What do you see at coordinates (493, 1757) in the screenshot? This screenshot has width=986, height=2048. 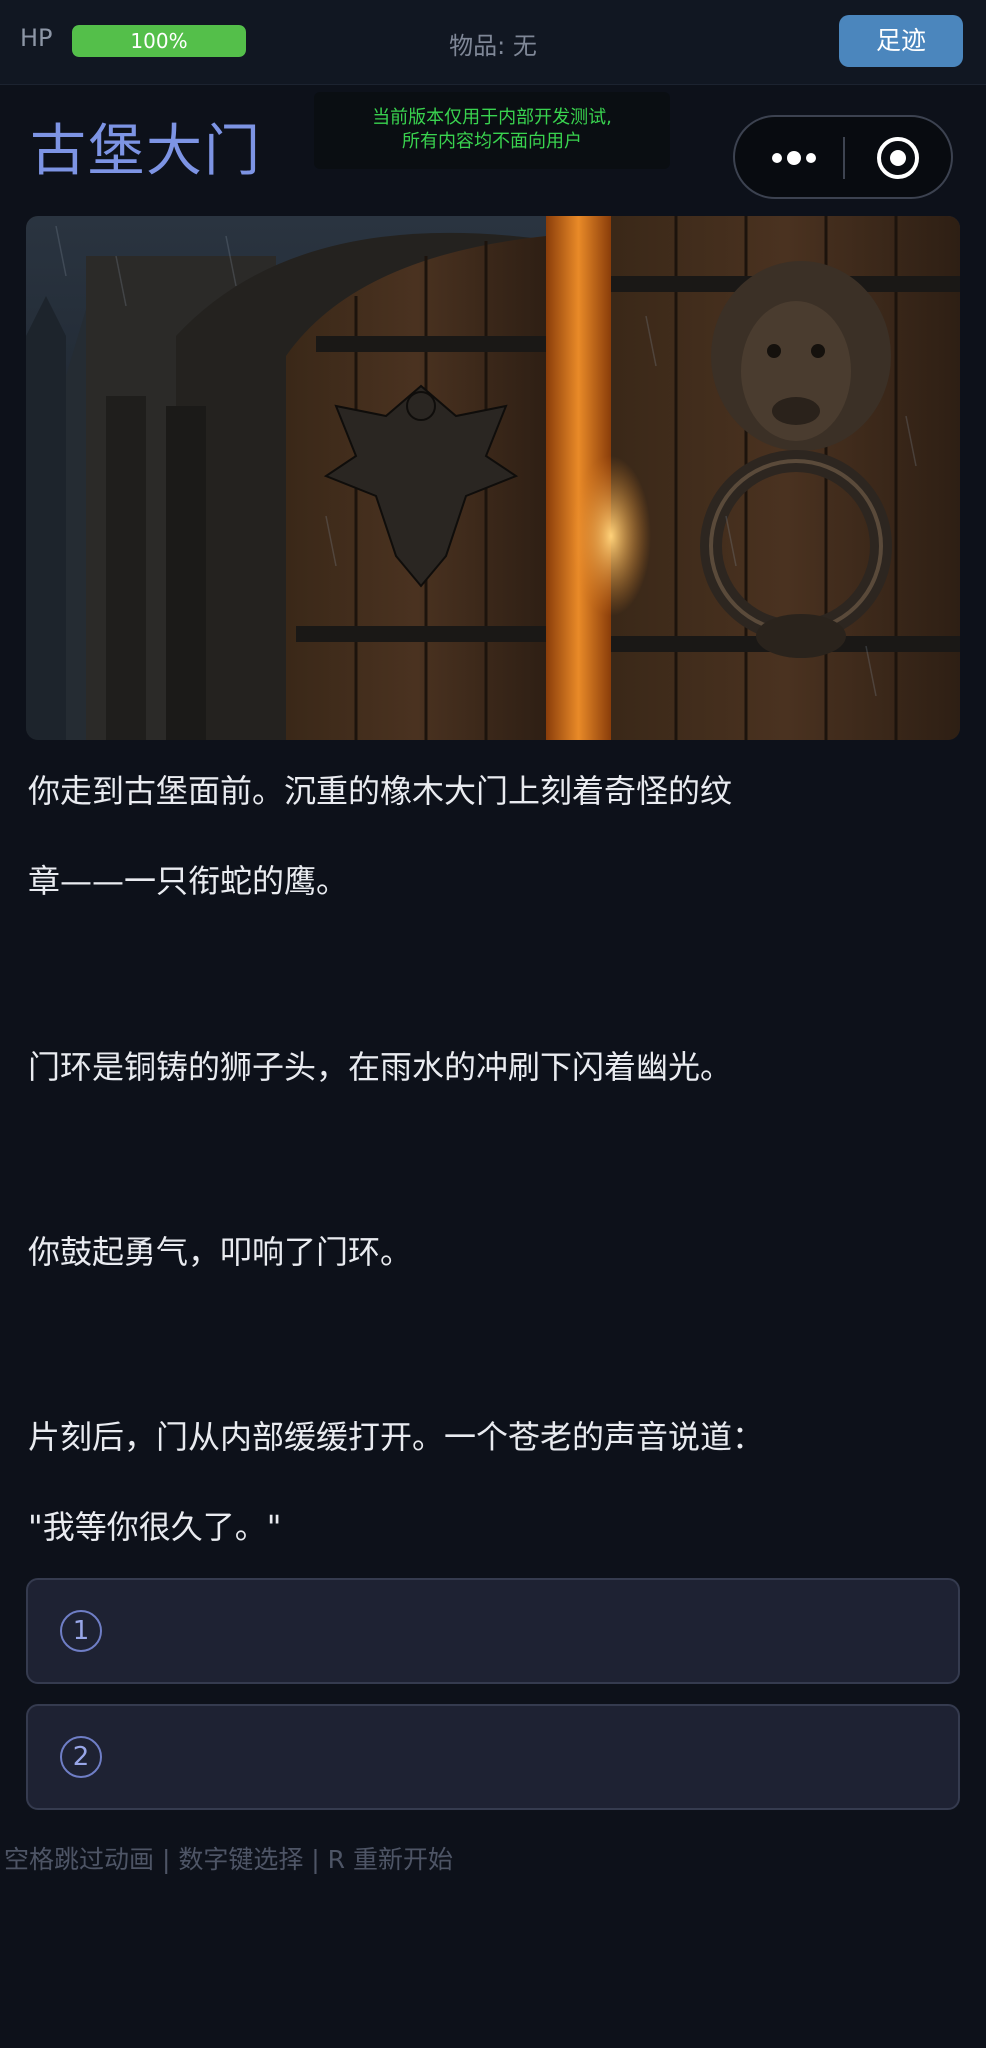 I see `choice-option-2: 2` at bounding box center [493, 1757].